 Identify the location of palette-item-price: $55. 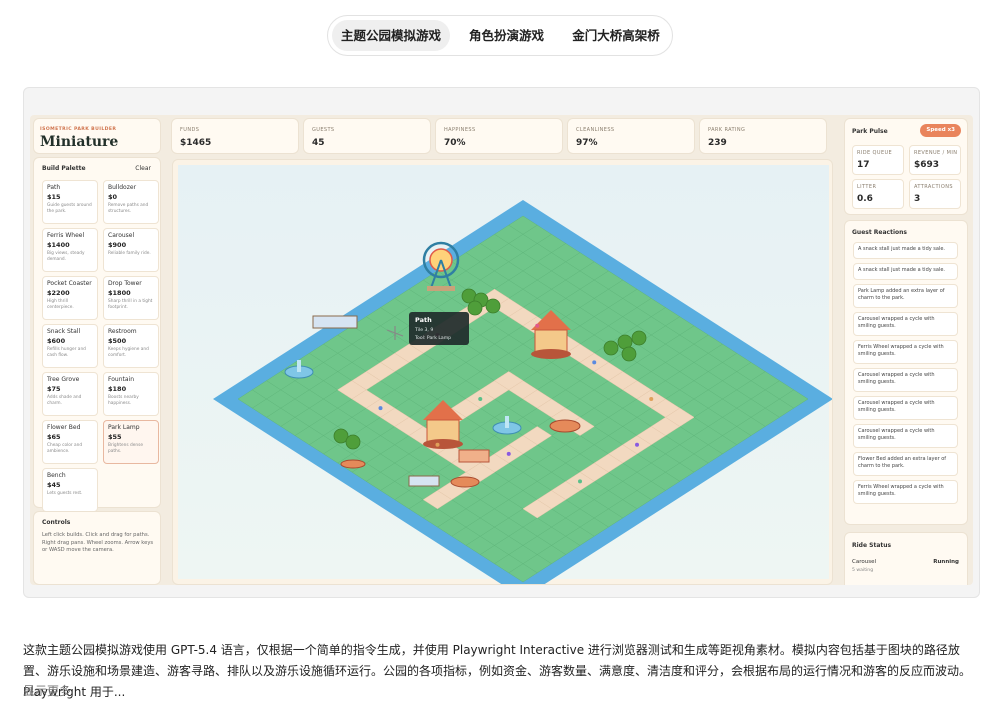
(115, 437).